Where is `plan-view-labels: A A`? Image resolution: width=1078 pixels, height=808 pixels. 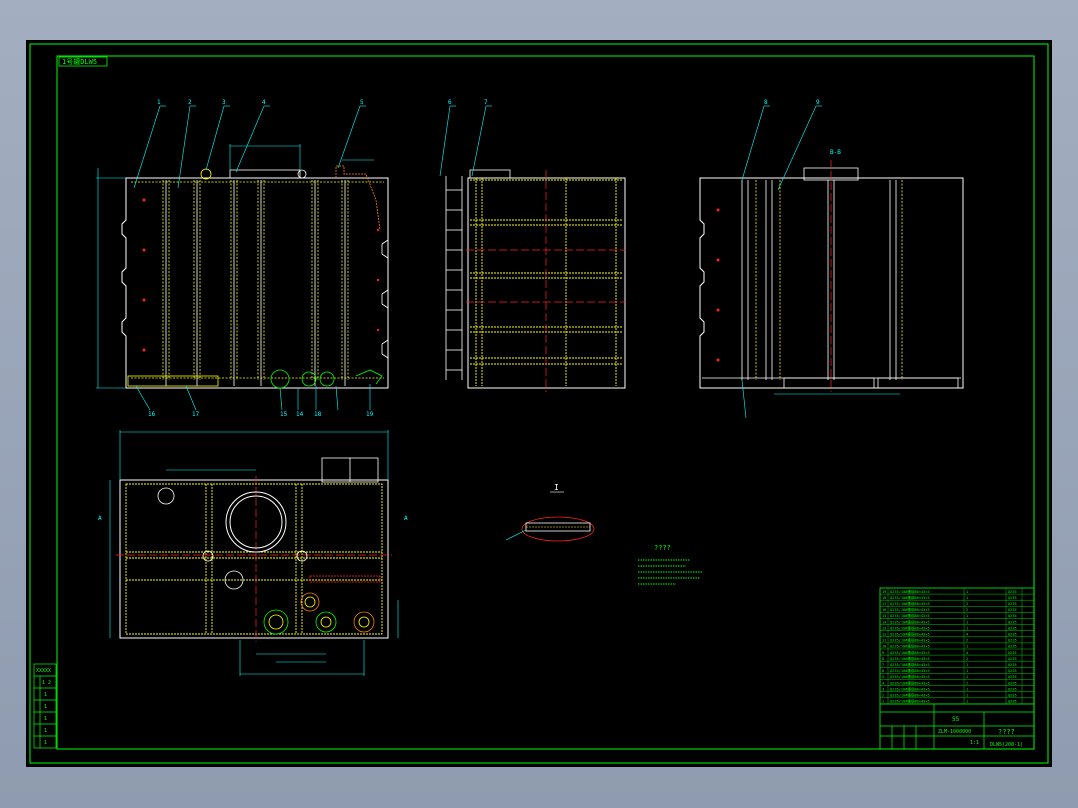
plan-view-labels: A A is located at coordinates (253, 518).